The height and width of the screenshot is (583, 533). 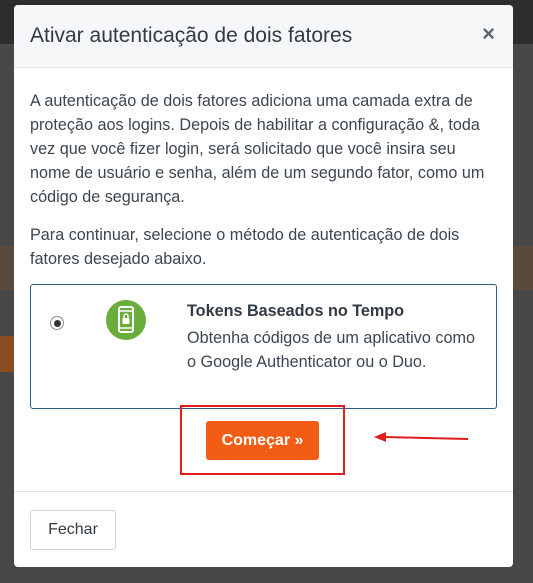 I want to click on annotation-arrow-icon, so click(x=421, y=437).